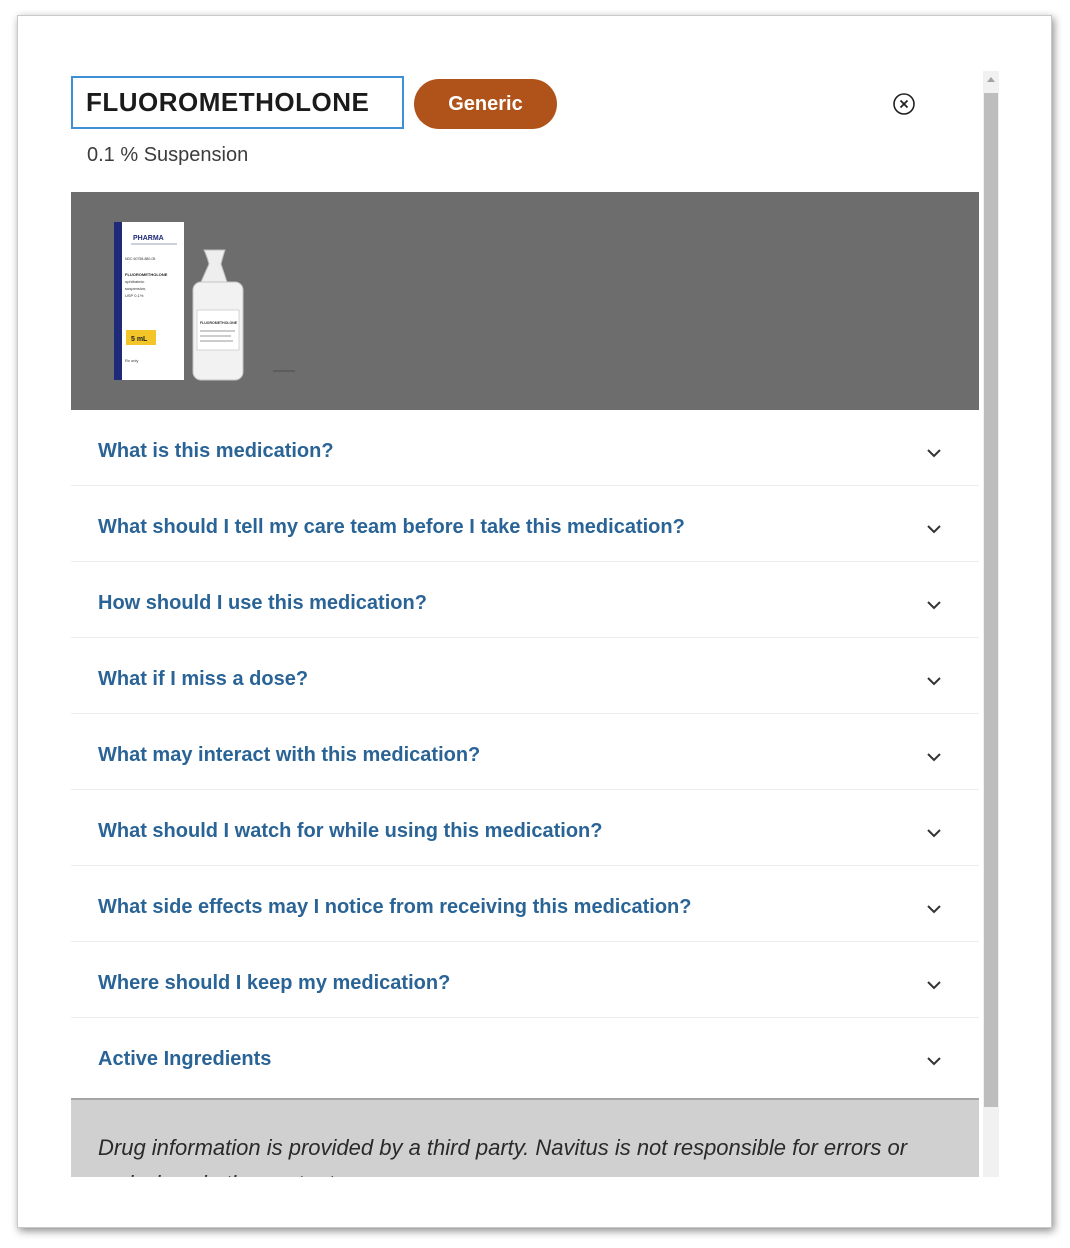 The height and width of the screenshot is (1248, 1070). Describe the element at coordinates (134, 281) in the screenshot. I see `box-line-2: ophthalmic` at that location.